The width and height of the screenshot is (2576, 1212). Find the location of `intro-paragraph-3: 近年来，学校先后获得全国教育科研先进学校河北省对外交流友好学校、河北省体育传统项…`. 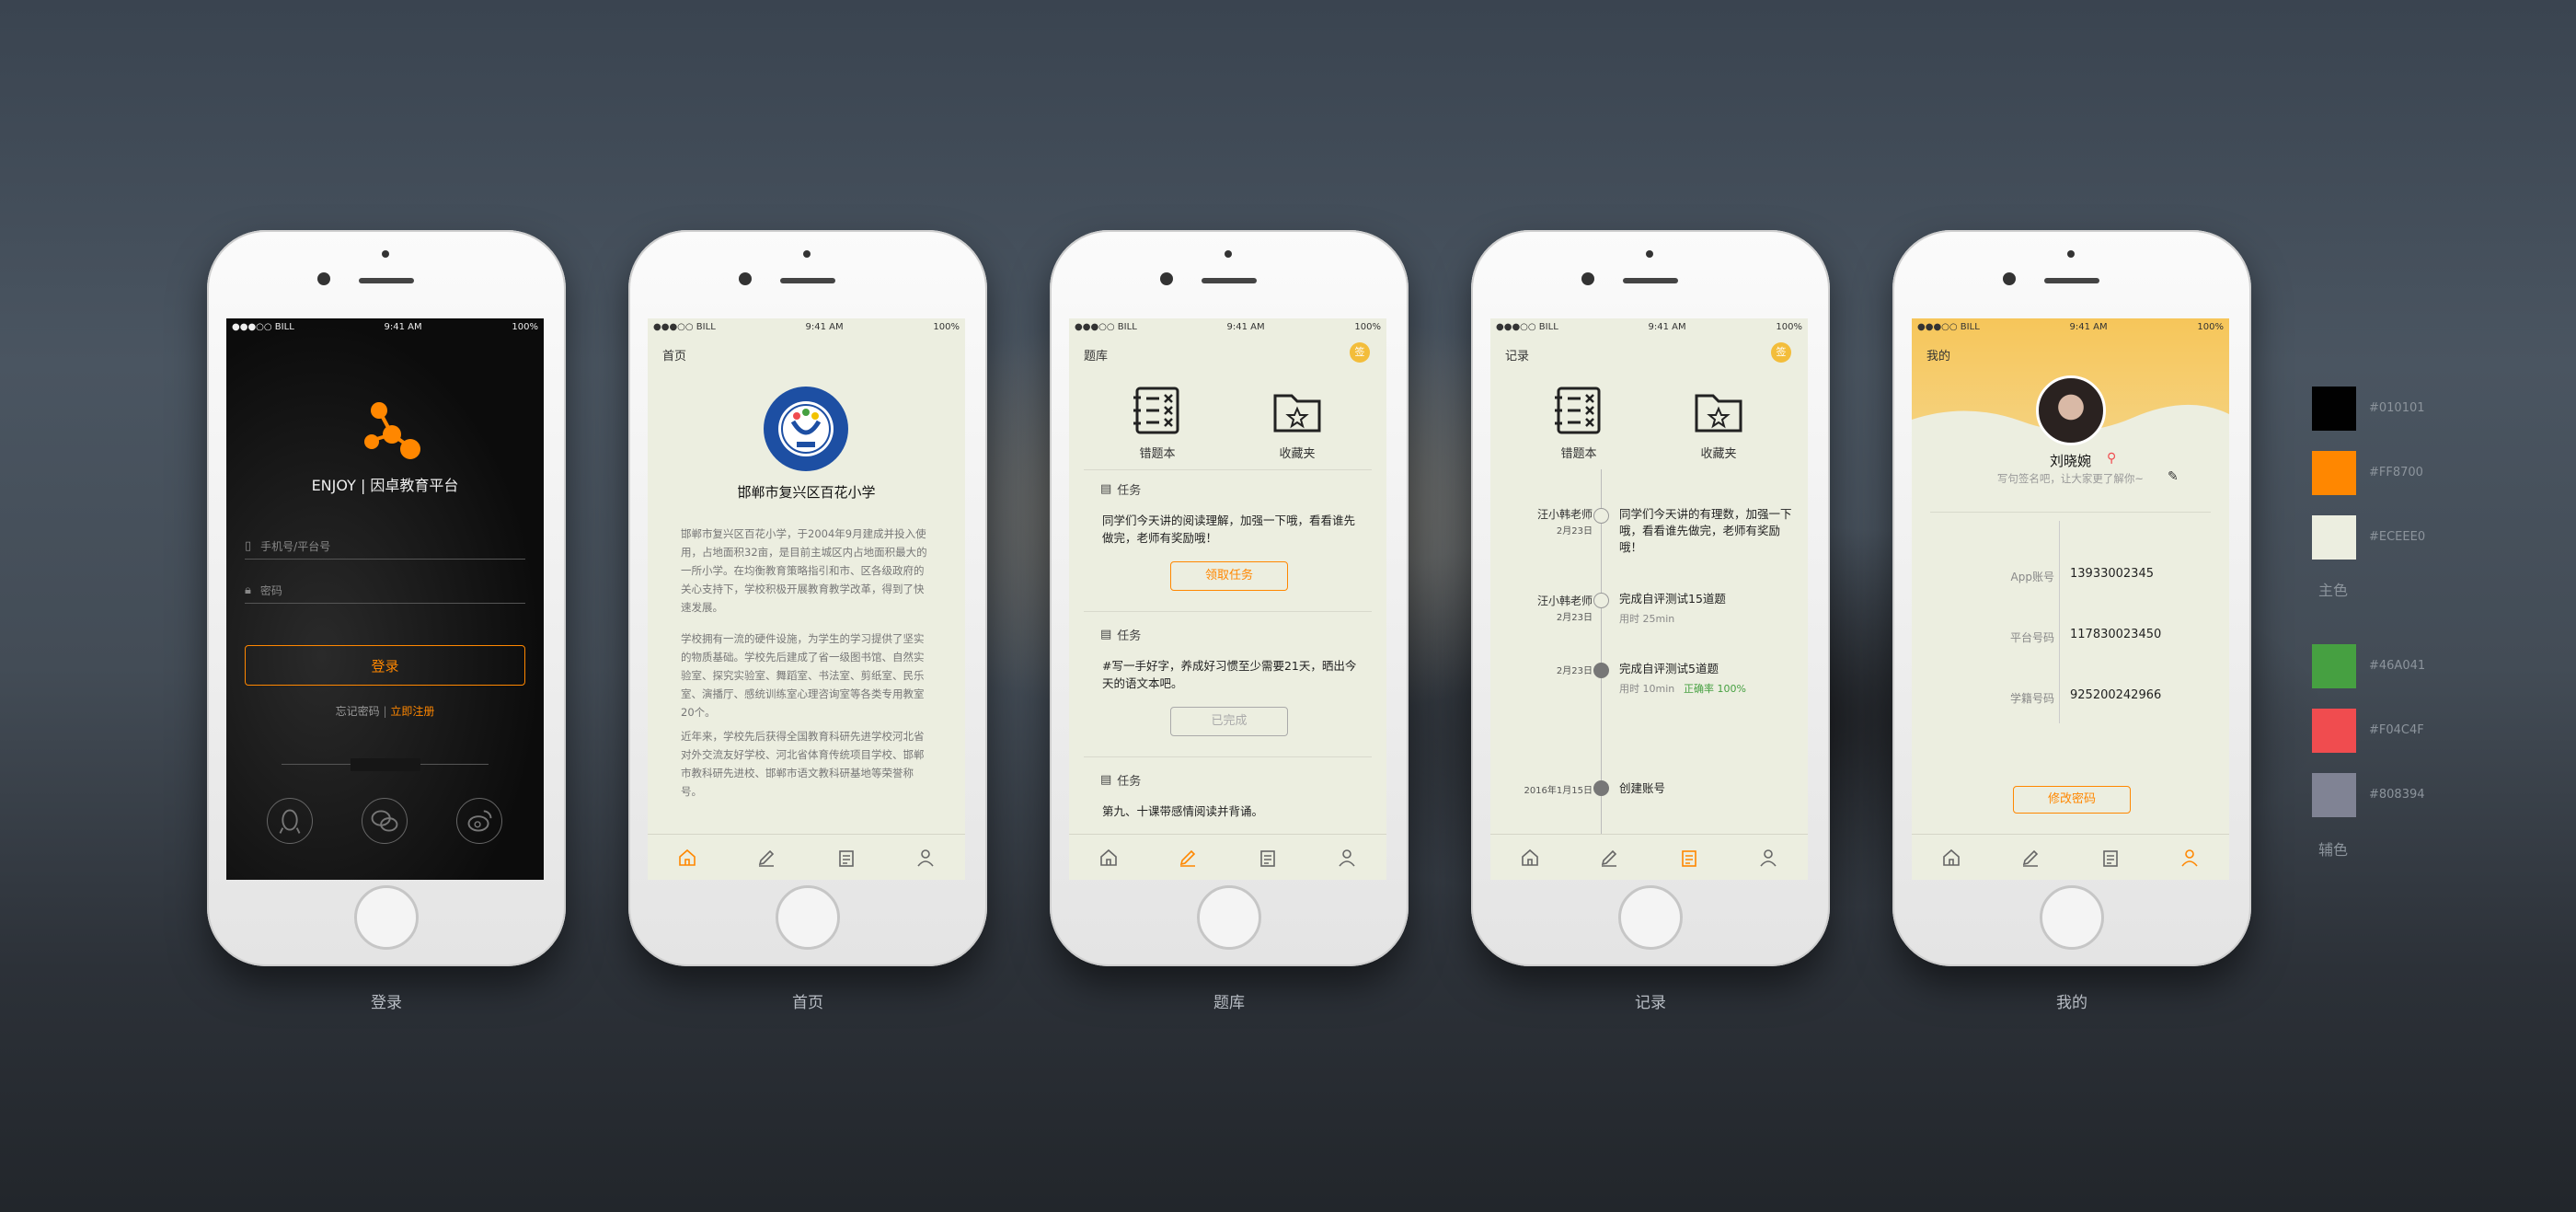

intro-paragraph-3: 近年来，学校先后获得全国教育科研先进学校河北省对外交流友好学校、河北省体育传统项… is located at coordinates (803, 764).